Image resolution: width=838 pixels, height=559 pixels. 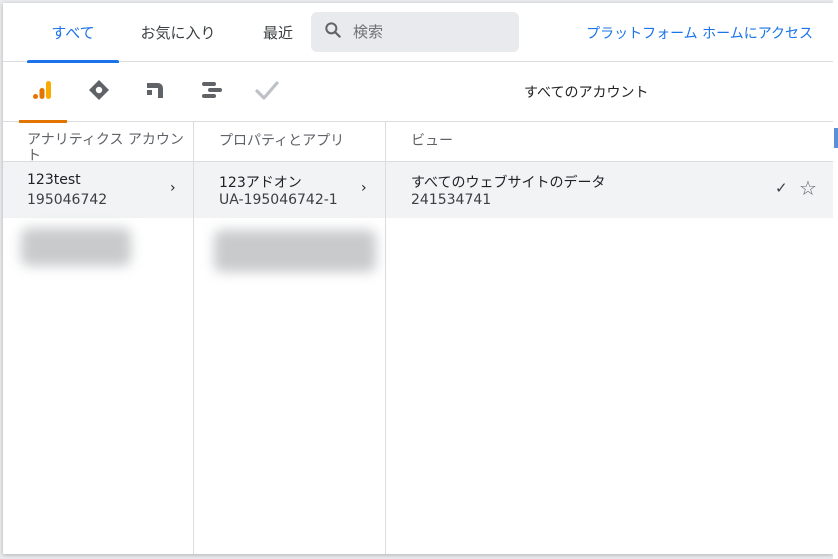 I want to click on product-surveys, so click(x=267, y=92).